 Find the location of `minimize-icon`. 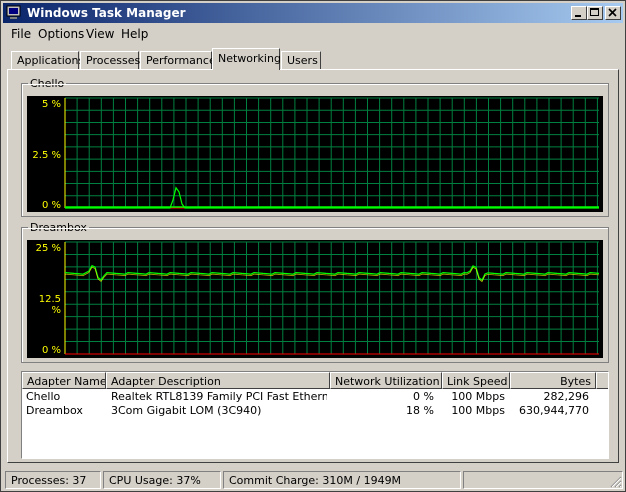

minimize-icon is located at coordinates (578, 16).